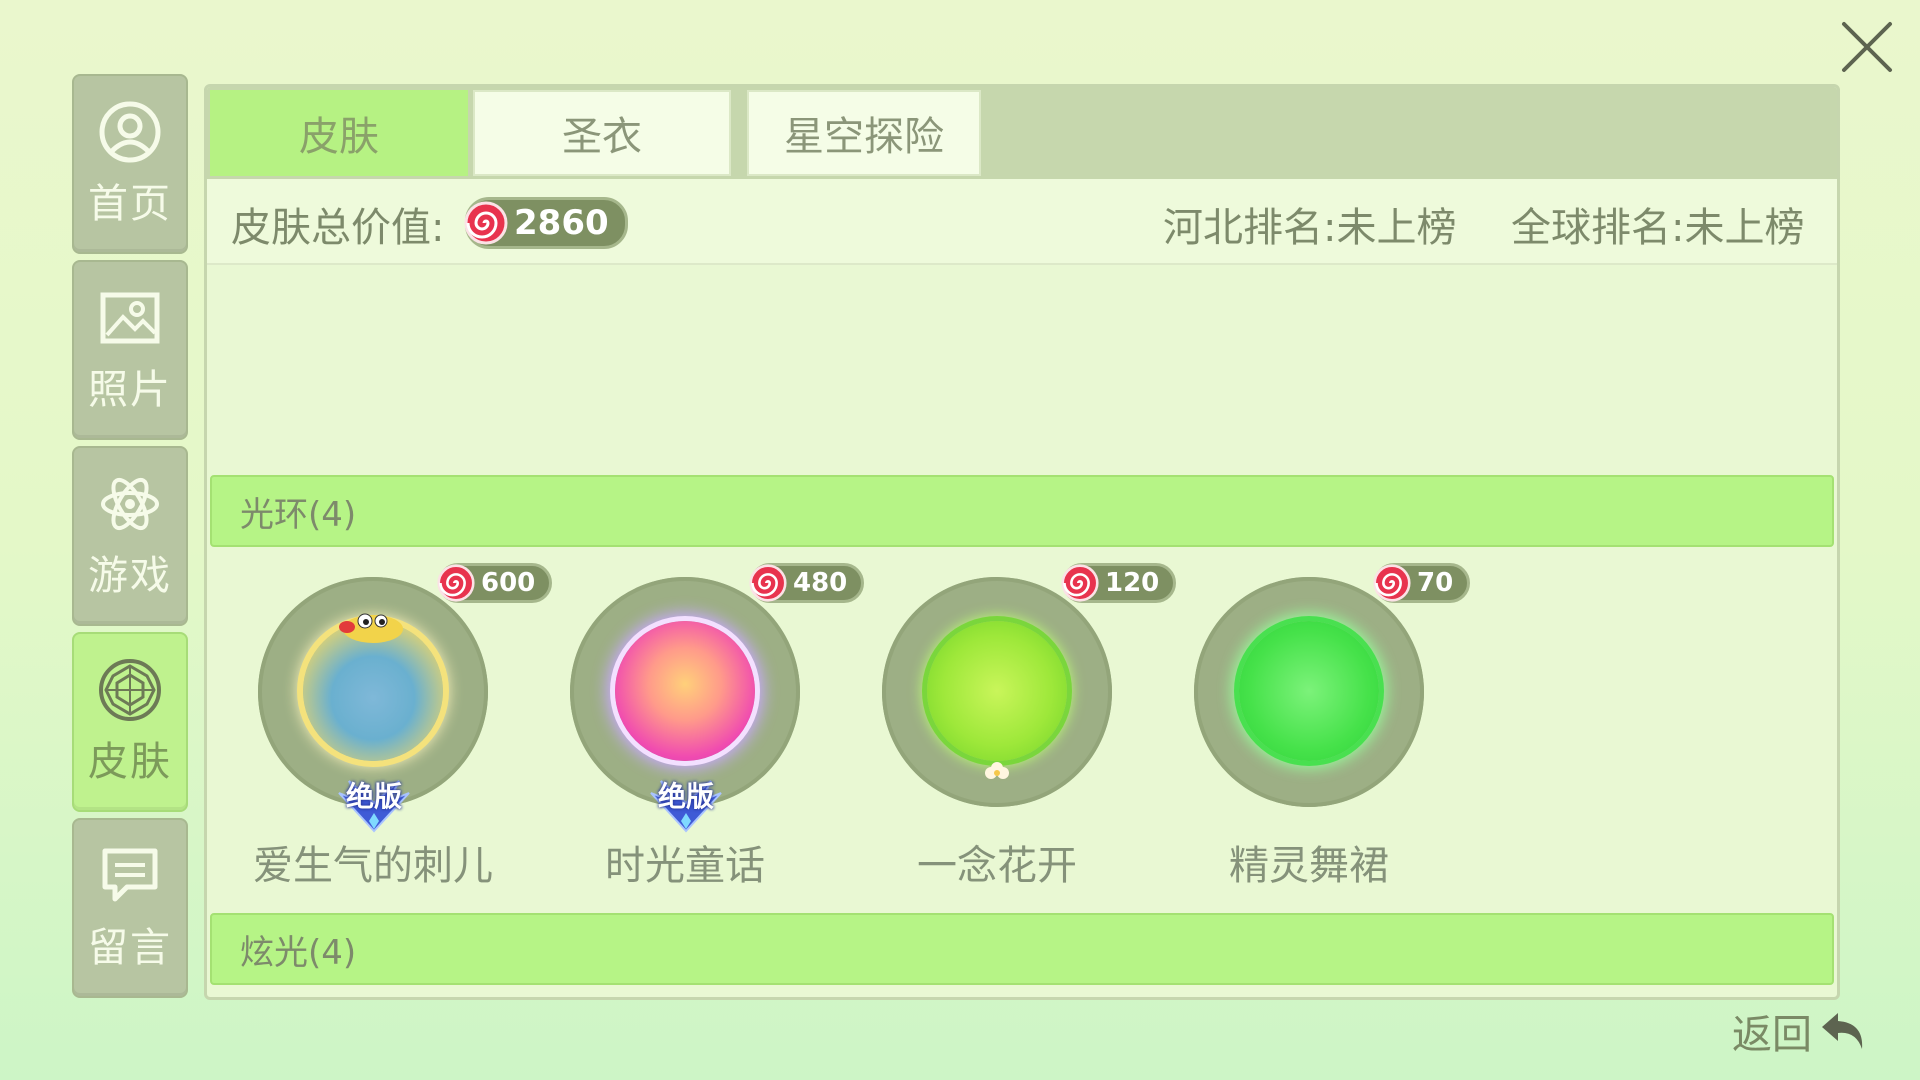 The width and height of the screenshot is (1920, 1080). What do you see at coordinates (130, 132) in the screenshot?
I see `user-circle-icon` at bounding box center [130, 132].